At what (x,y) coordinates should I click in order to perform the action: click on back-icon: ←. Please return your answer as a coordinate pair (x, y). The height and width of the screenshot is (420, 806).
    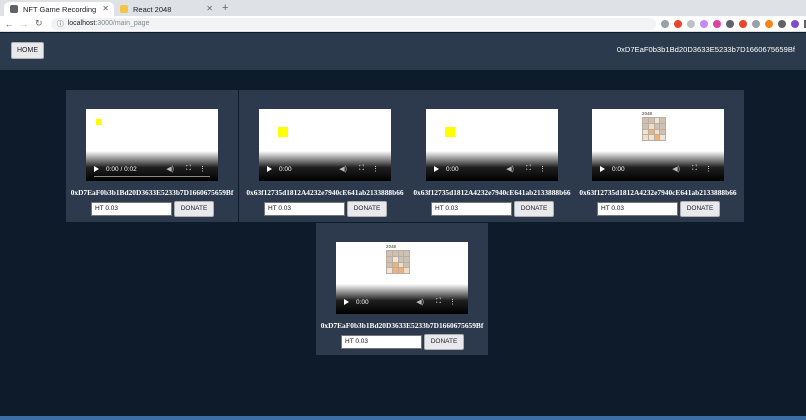
    Looking at the image, I should click on (9, 24).